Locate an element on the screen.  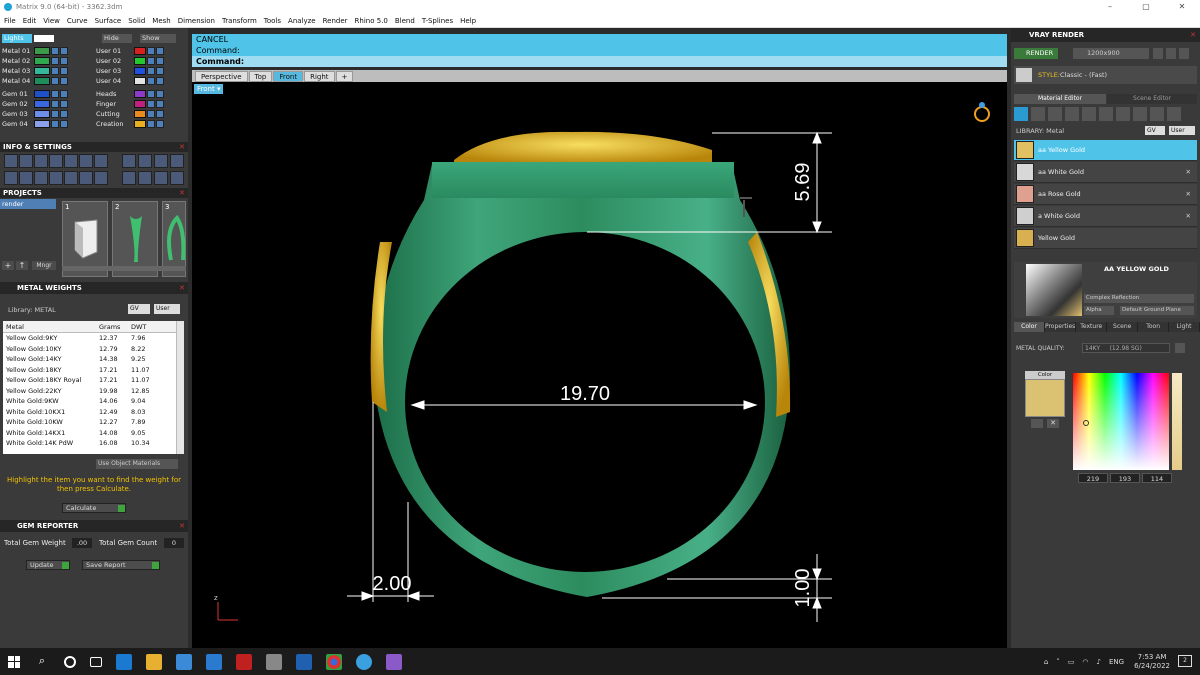
menu-blend: Blend is located at coordinates (405, 21).